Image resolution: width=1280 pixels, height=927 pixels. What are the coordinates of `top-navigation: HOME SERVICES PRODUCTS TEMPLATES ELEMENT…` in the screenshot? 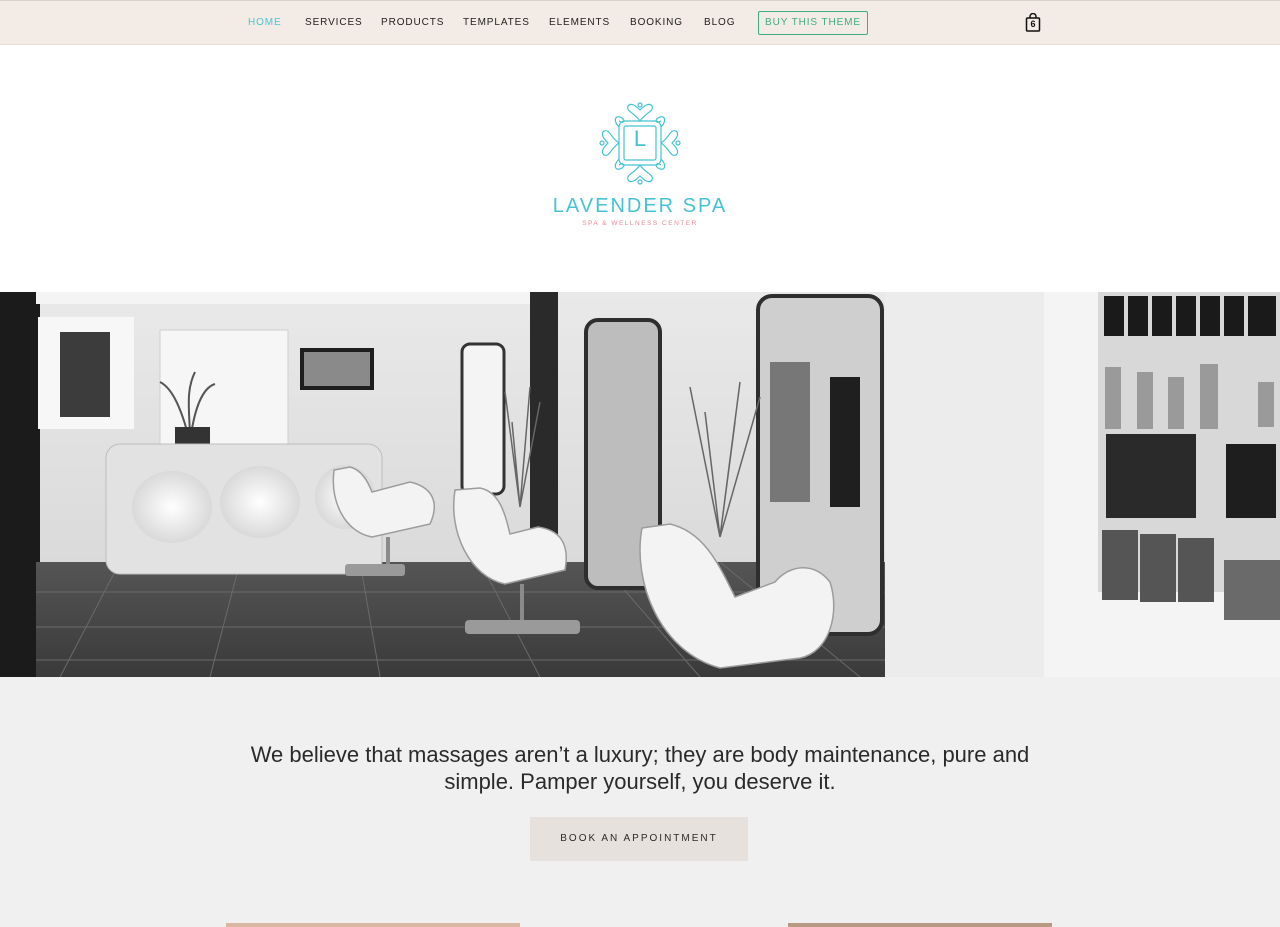 It's located at (640, 22).